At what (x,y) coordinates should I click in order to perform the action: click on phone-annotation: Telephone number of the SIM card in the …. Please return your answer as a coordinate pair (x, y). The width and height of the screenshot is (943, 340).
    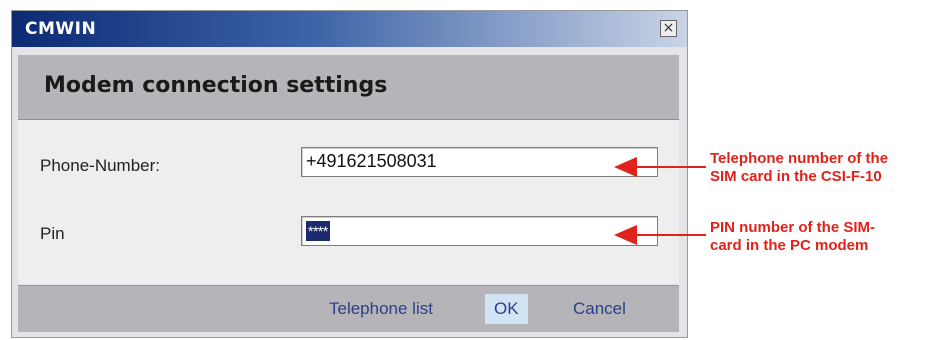
    Looking at the image, I should click on (799, 168).